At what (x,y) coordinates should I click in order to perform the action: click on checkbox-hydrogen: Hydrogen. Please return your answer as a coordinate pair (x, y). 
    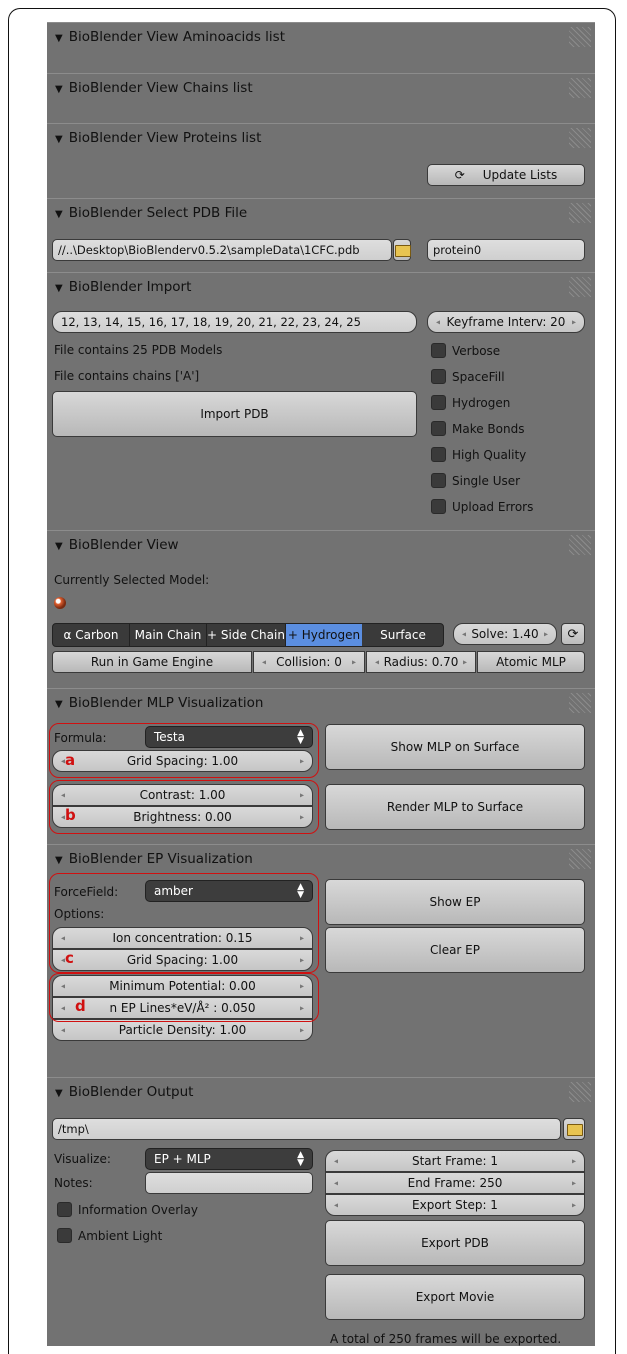
    Looking at the image, I should click on (470, 402).